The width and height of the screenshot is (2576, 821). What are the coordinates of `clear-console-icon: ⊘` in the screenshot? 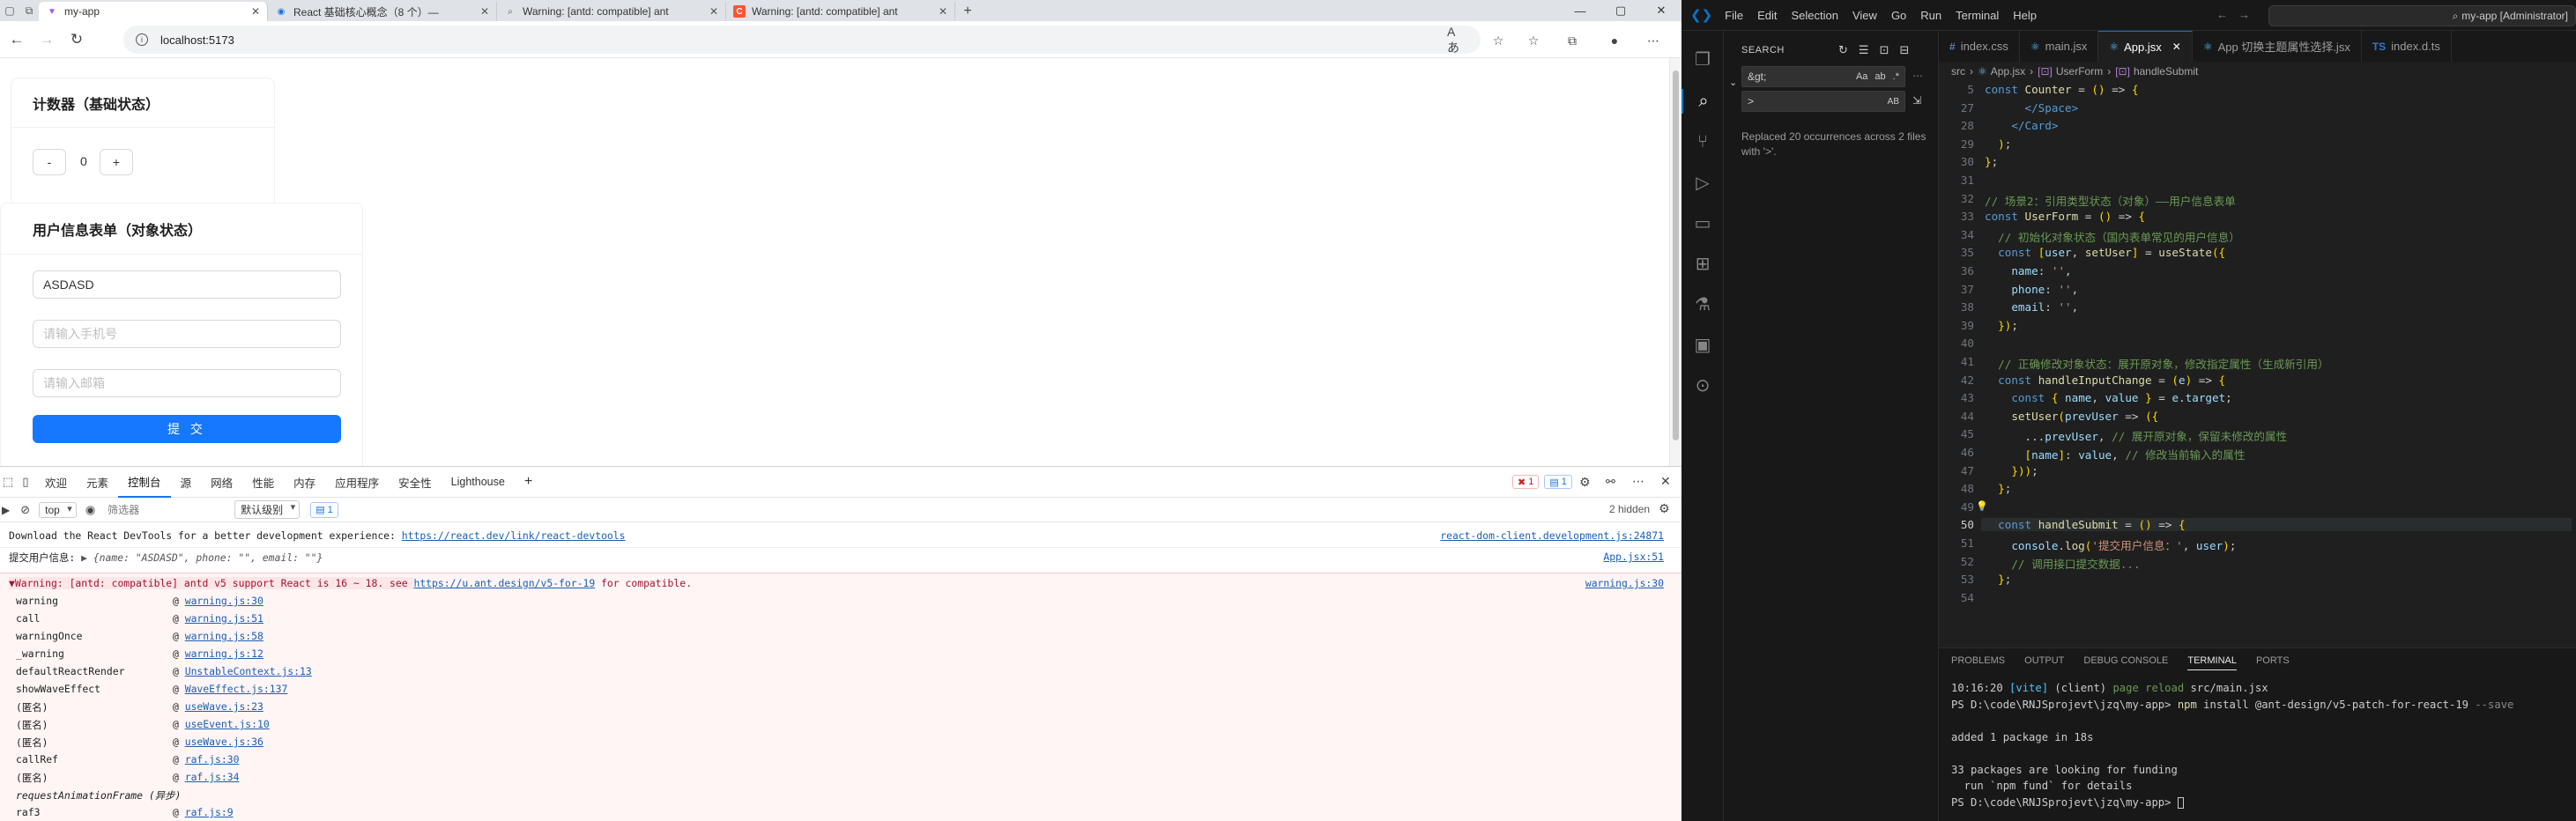 It's located at (25, 510).